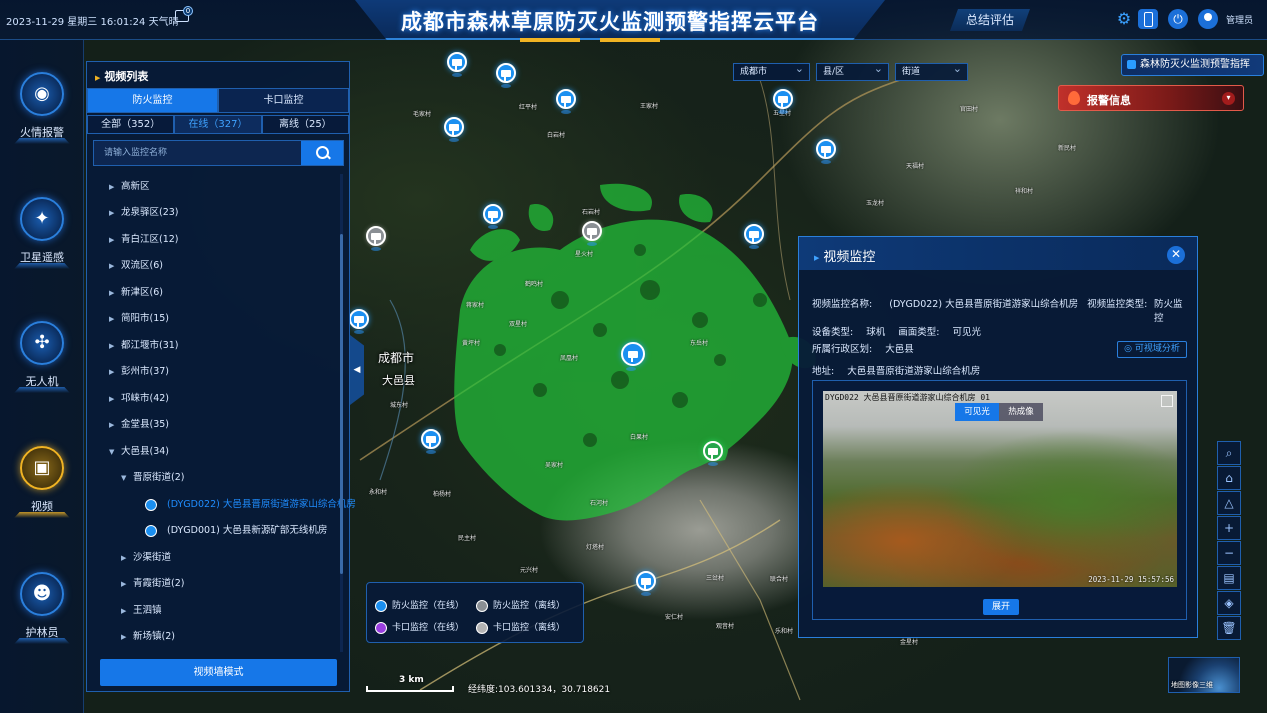 The width and height of the screenshot is (1267, 713). What do you see at coordinates (152, 478) in the screenshot?
I see `tree-node-expanded: ▼ 晋原街道(2)` at bounding box center [152, 478].